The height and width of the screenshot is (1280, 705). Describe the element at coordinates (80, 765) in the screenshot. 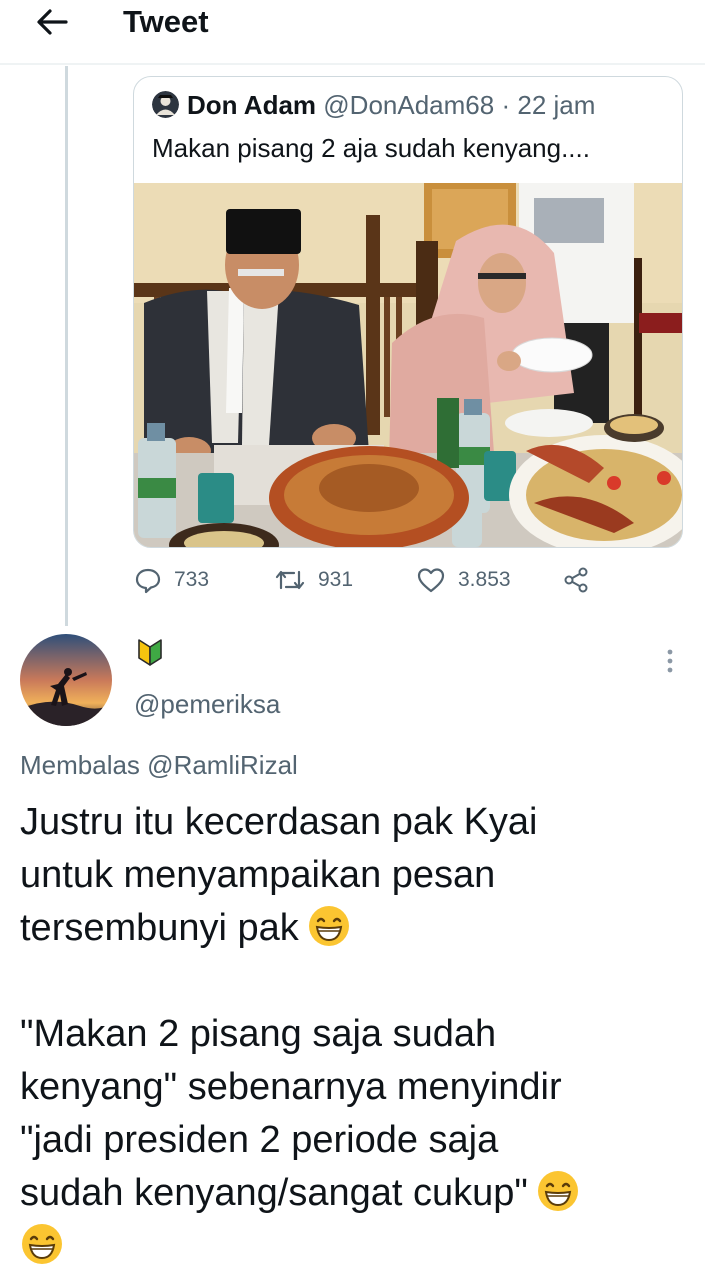

I see `replying-prefix: Membalas` at that location.